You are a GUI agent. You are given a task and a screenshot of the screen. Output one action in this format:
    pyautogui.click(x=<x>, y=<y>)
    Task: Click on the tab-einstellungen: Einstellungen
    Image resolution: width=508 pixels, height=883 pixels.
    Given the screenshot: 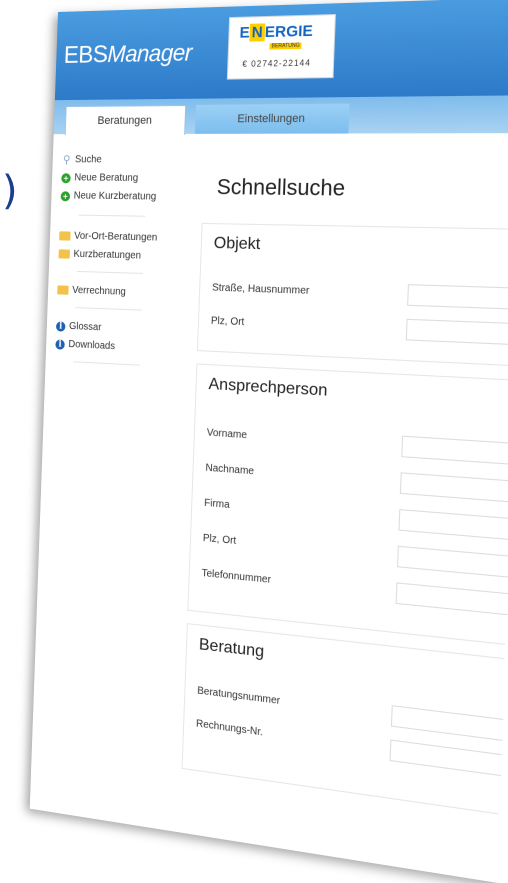 What is the action you would take?
    pyautogui.click(x=272, y=118)
    